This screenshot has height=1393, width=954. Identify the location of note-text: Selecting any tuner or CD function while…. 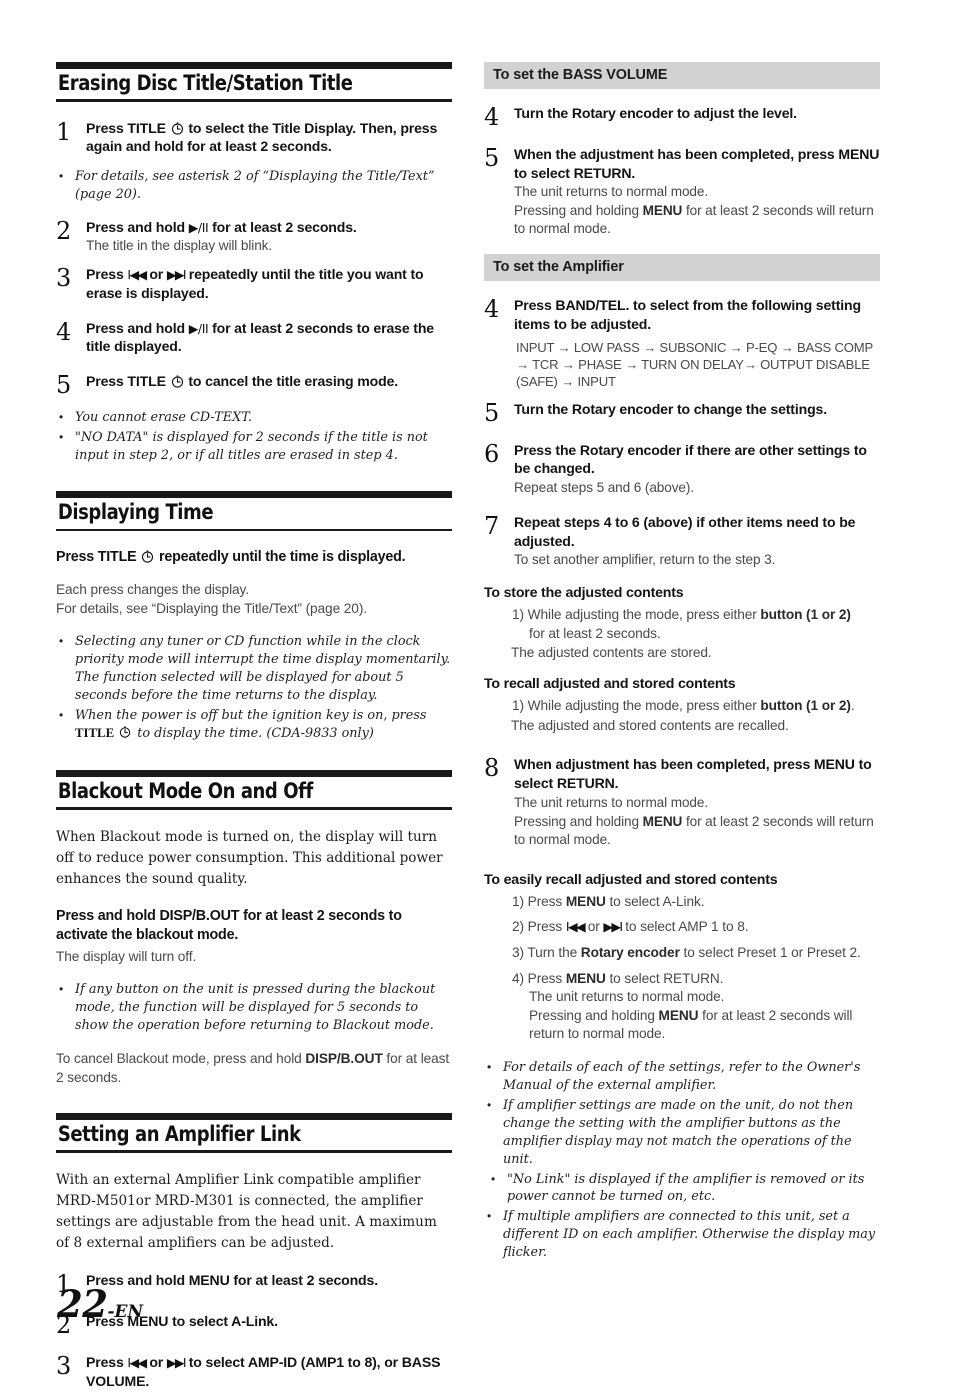
(263, 669).